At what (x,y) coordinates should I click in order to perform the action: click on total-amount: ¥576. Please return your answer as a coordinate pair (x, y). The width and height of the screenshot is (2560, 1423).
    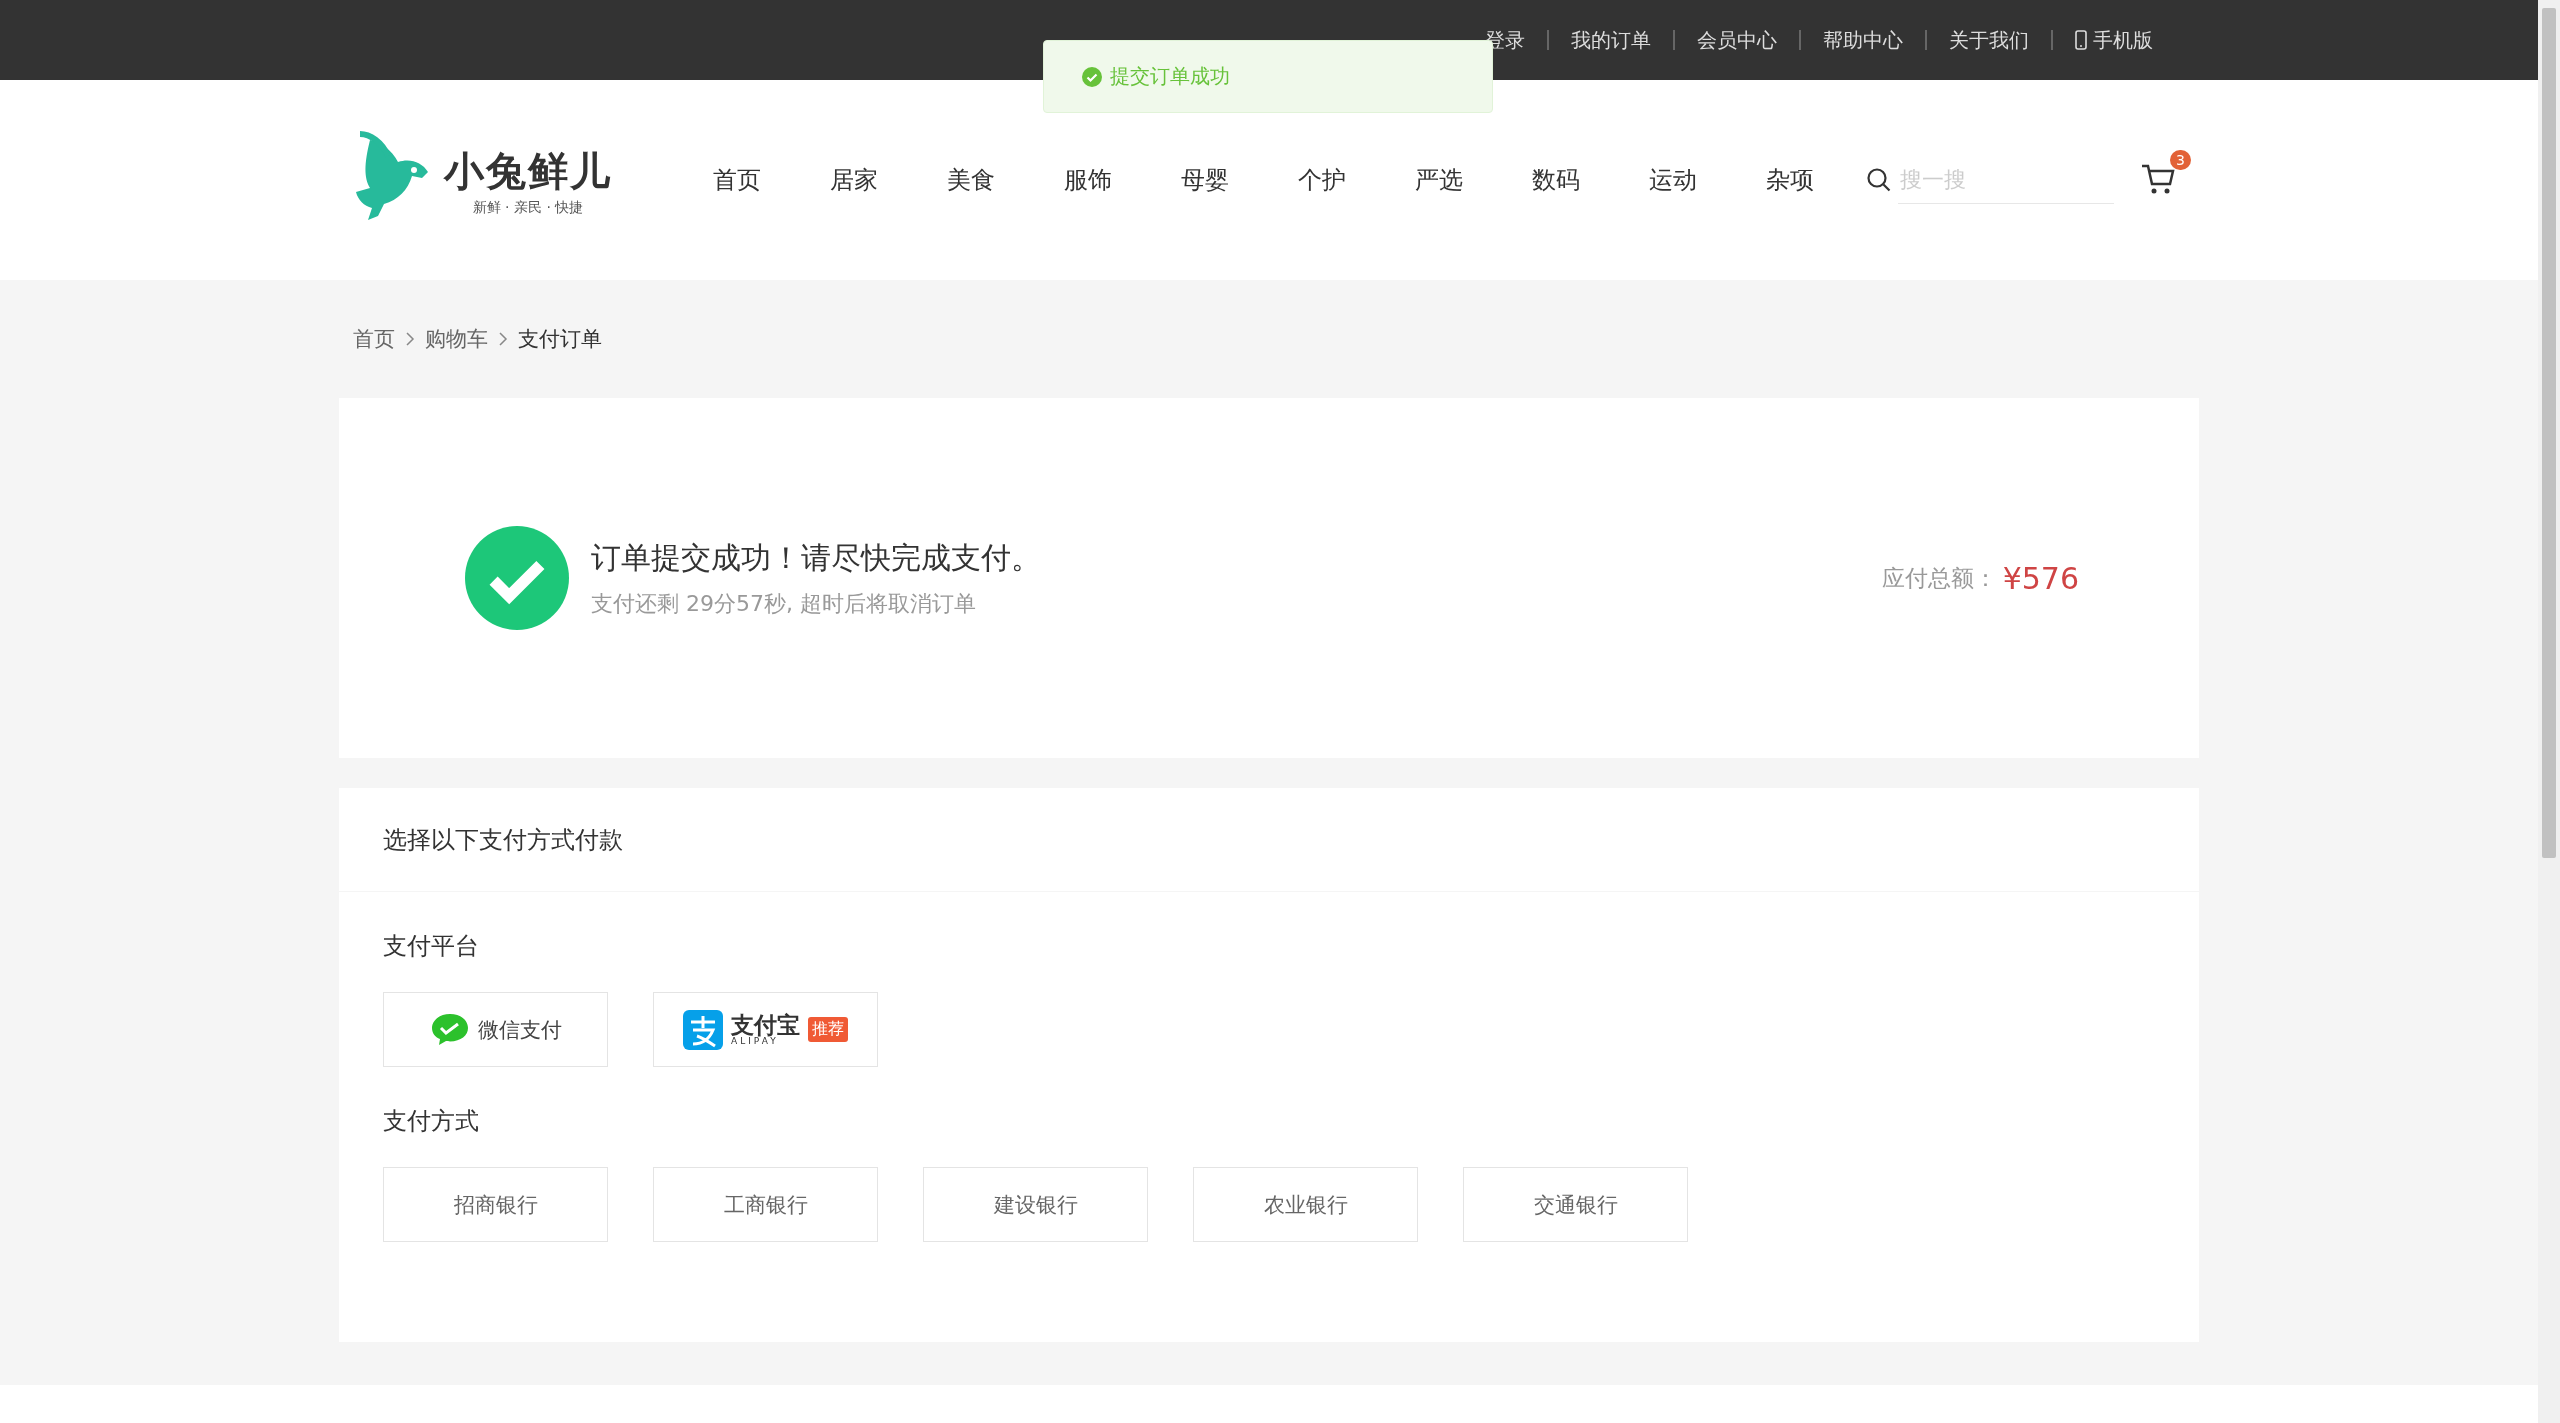
    Looking at the image, I should click on (2040, 578).